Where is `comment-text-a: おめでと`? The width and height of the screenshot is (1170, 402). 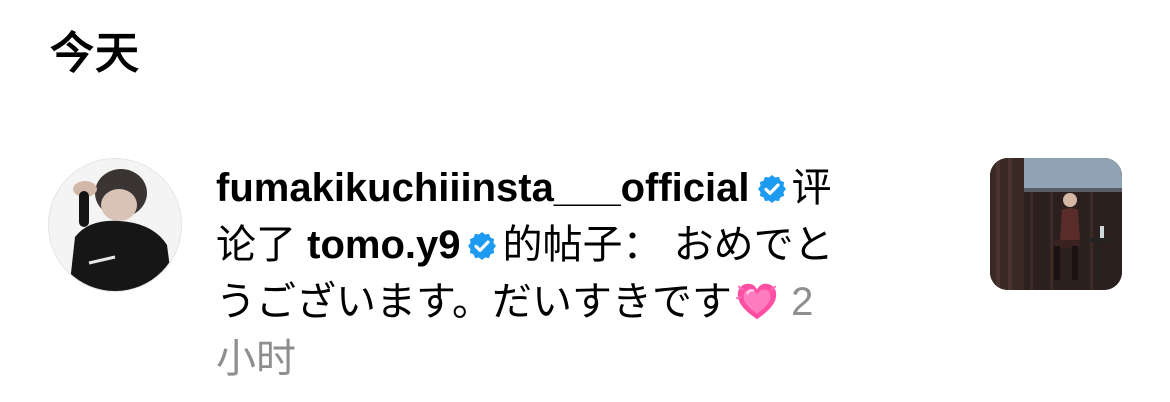 comment-text-a: おめでと is located at coordinates (753, 245).